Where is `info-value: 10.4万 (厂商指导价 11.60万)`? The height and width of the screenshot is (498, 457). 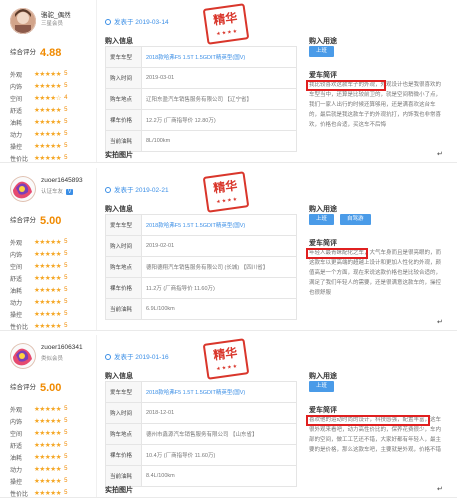
info-value: 10.4万 (厂商指导价 11.60万) is located at coordinates (219, 455).